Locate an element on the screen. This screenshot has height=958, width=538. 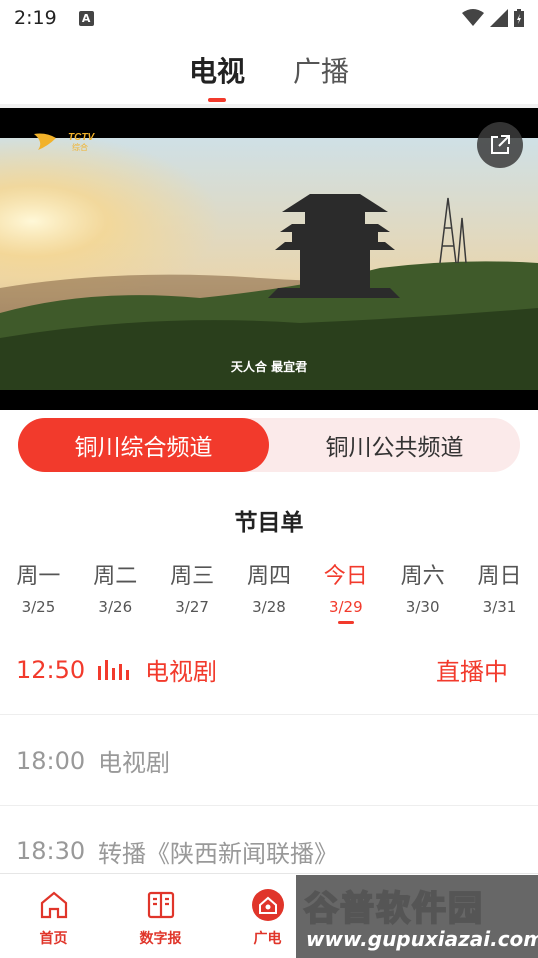
day-item-wed: 周三 3/27 is located at coordinates (192, 593).